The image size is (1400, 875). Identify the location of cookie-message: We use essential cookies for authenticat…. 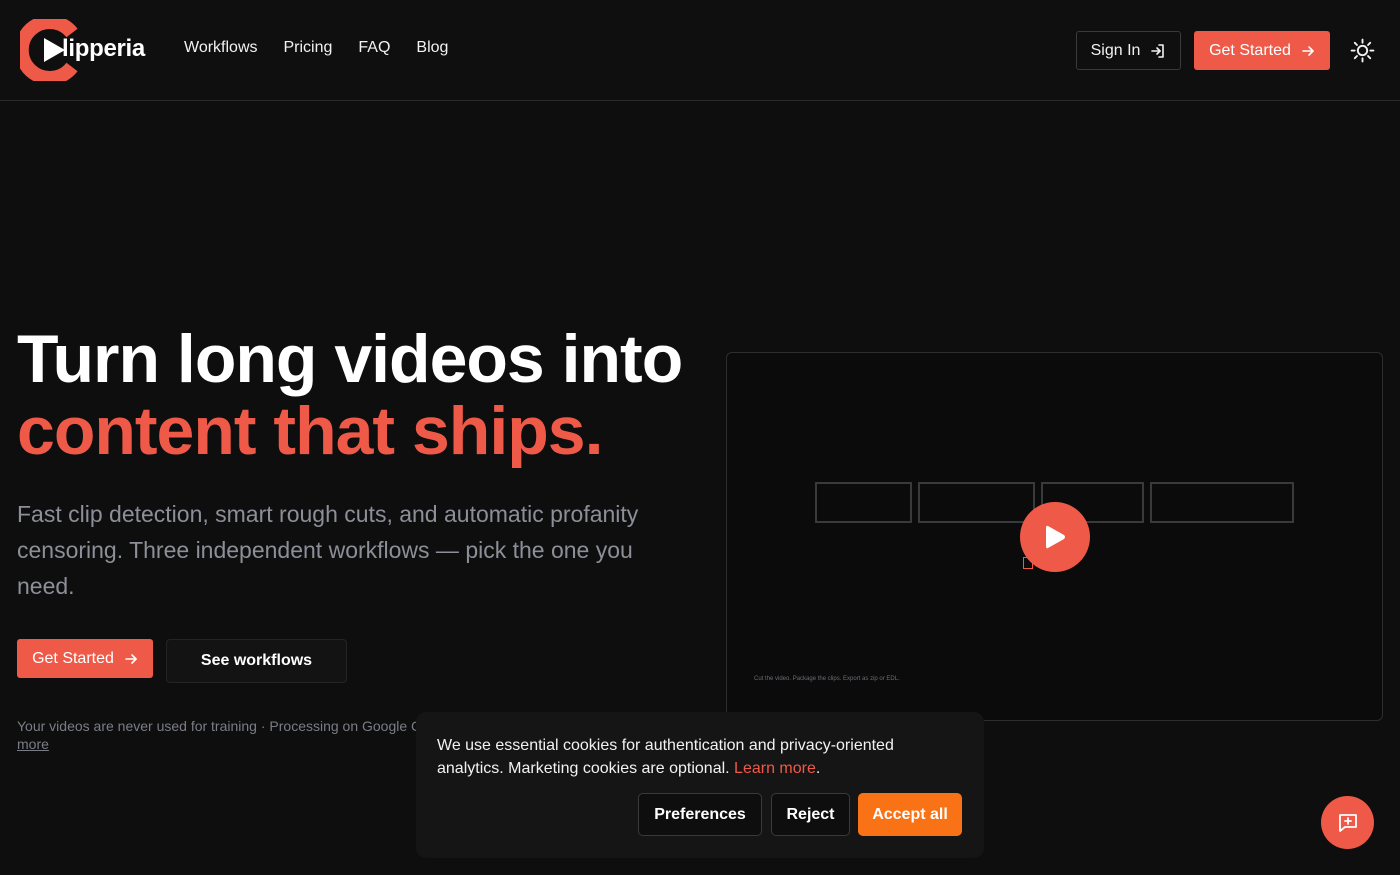
(697, 757).